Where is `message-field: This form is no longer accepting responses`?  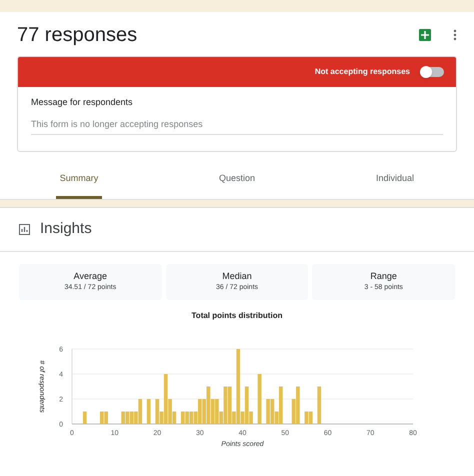
message-field: This form is no longer accepting responses is located at coordinates (237, 126).